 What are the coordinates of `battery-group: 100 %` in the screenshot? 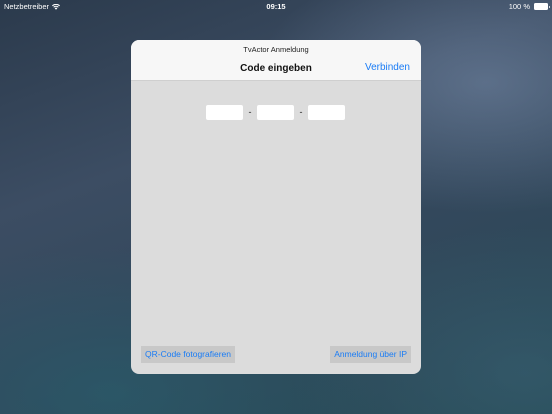 It's located at (529, 6).